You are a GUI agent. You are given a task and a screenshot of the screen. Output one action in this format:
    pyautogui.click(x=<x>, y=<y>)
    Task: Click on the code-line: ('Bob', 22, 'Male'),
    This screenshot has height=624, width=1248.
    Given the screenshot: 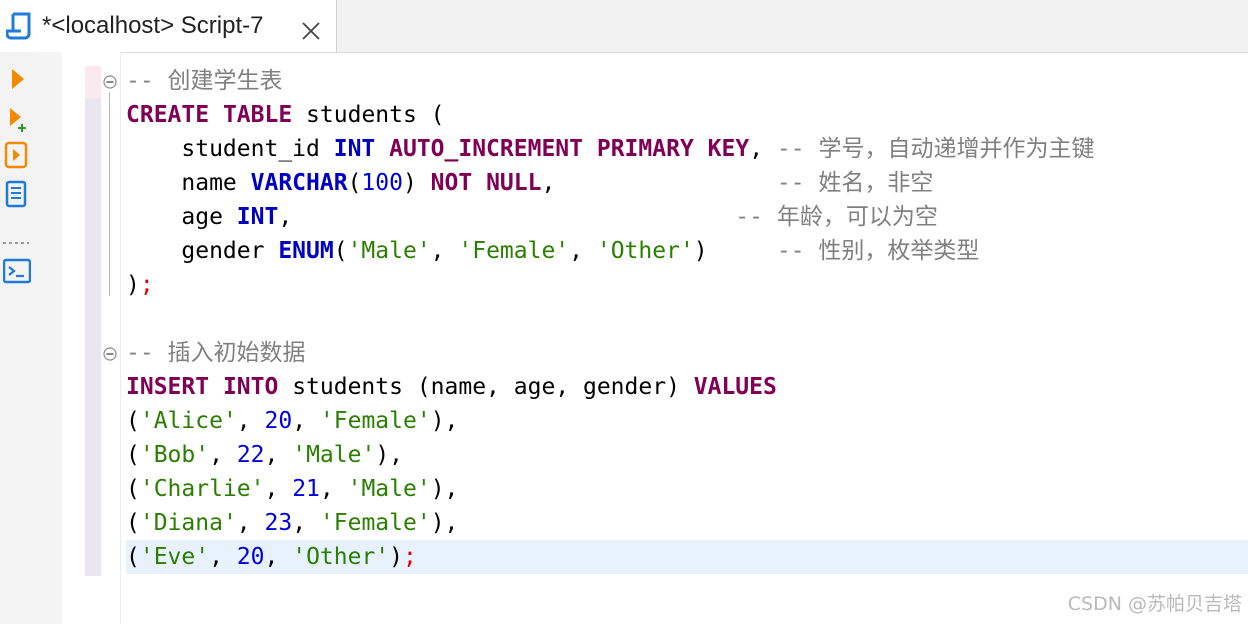 What is the action you would take?
    pyautogui.click(x=687, y=455)
    